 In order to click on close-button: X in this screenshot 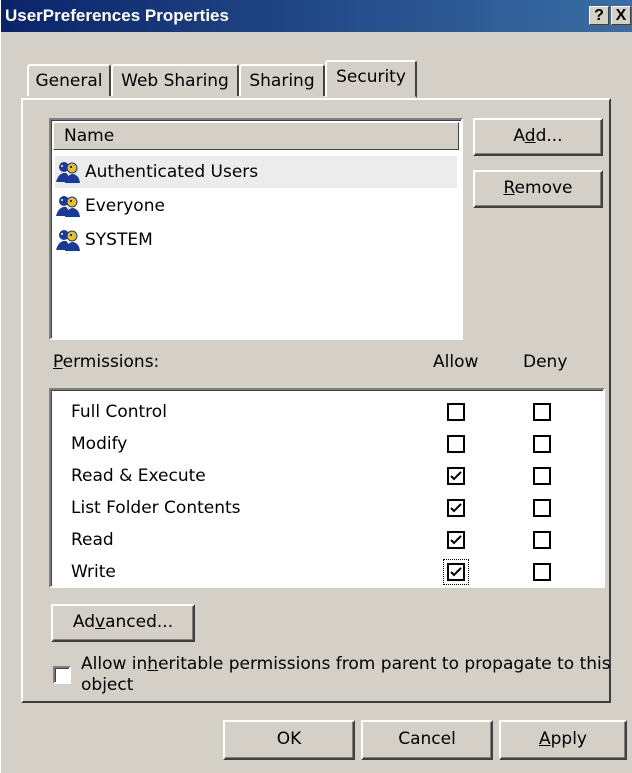, I will do `click(621, 15)`.